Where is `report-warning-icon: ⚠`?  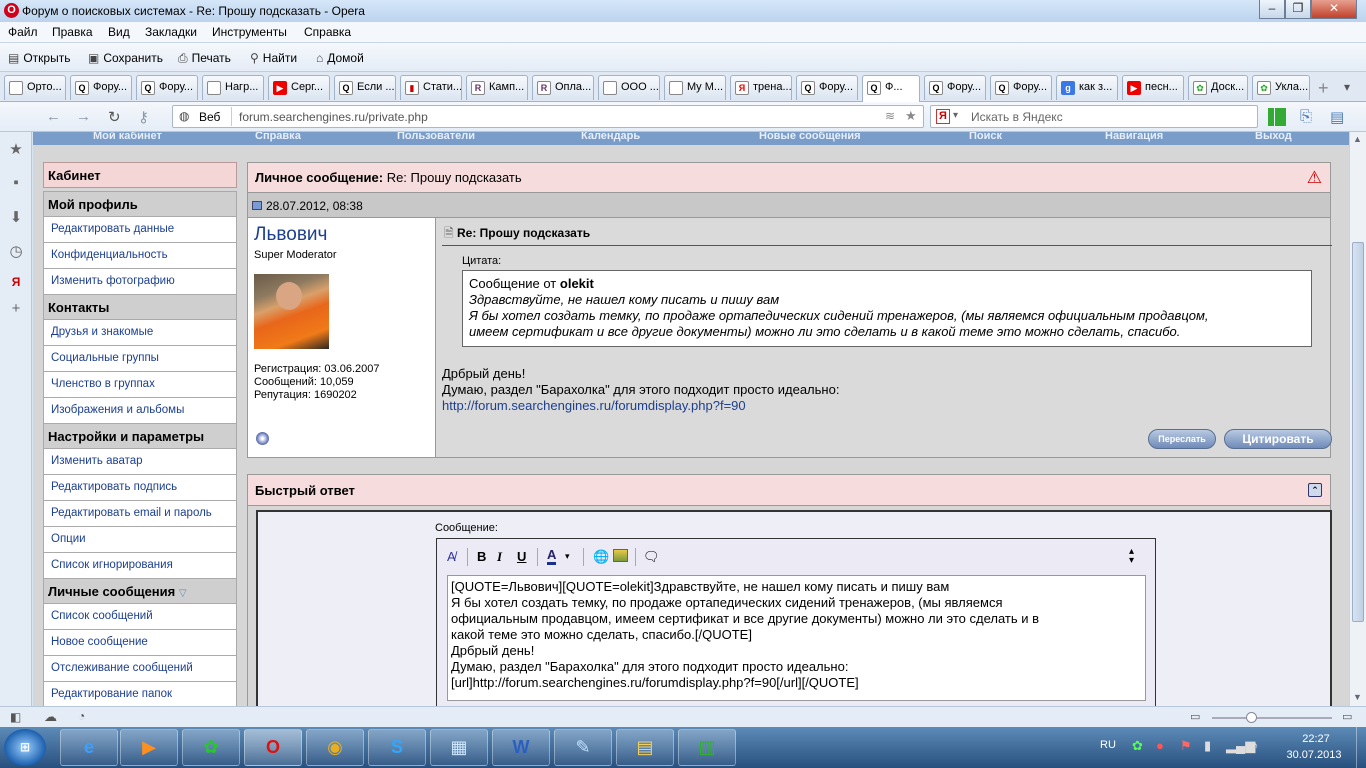 report-warning-icon: ⚠ is located at coordinates (1314, 178).